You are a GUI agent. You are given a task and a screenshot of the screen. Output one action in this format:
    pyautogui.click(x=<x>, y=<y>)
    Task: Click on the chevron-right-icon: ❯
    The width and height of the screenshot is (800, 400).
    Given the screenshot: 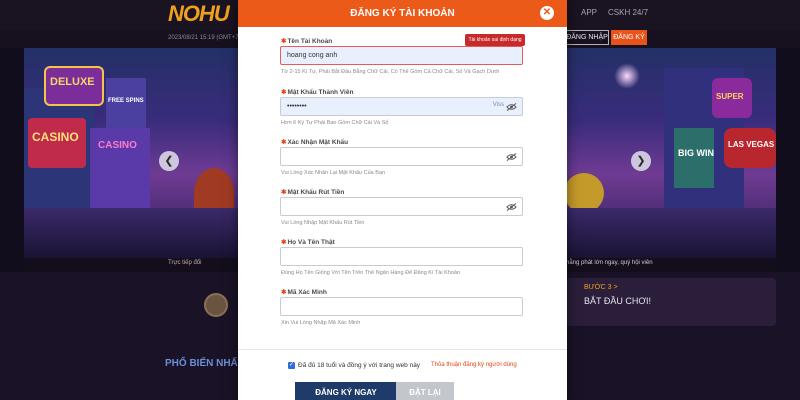 What is the action you would take?
    pyautogui.click(x=641, y=161)
    